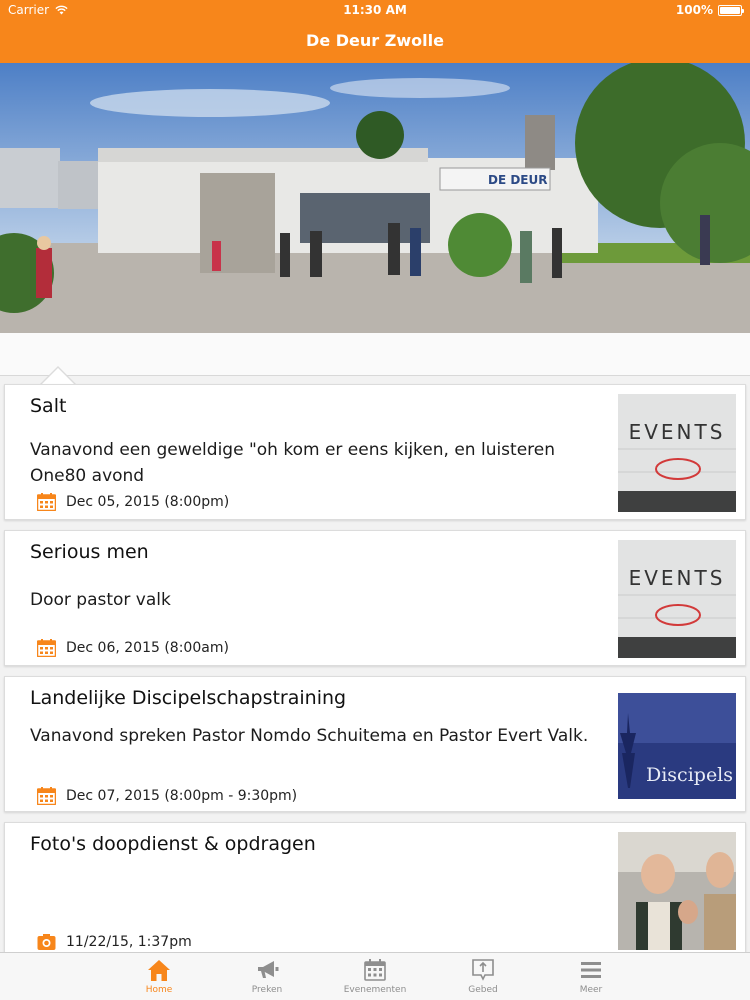 This screenshot has height=1000, width=750. I want to click on home-icon, so click(159, 970).